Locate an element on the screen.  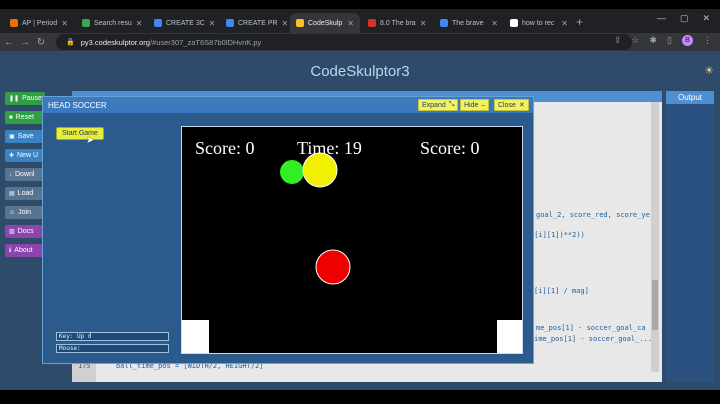
sidebar-button-label: About is located at coordinates (23, 250).